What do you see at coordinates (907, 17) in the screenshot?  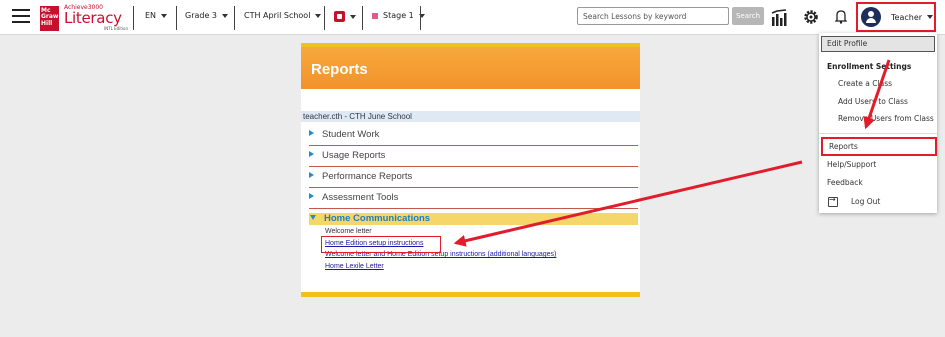 I see `user-name: Teacher` at bounding box center [907, 17].